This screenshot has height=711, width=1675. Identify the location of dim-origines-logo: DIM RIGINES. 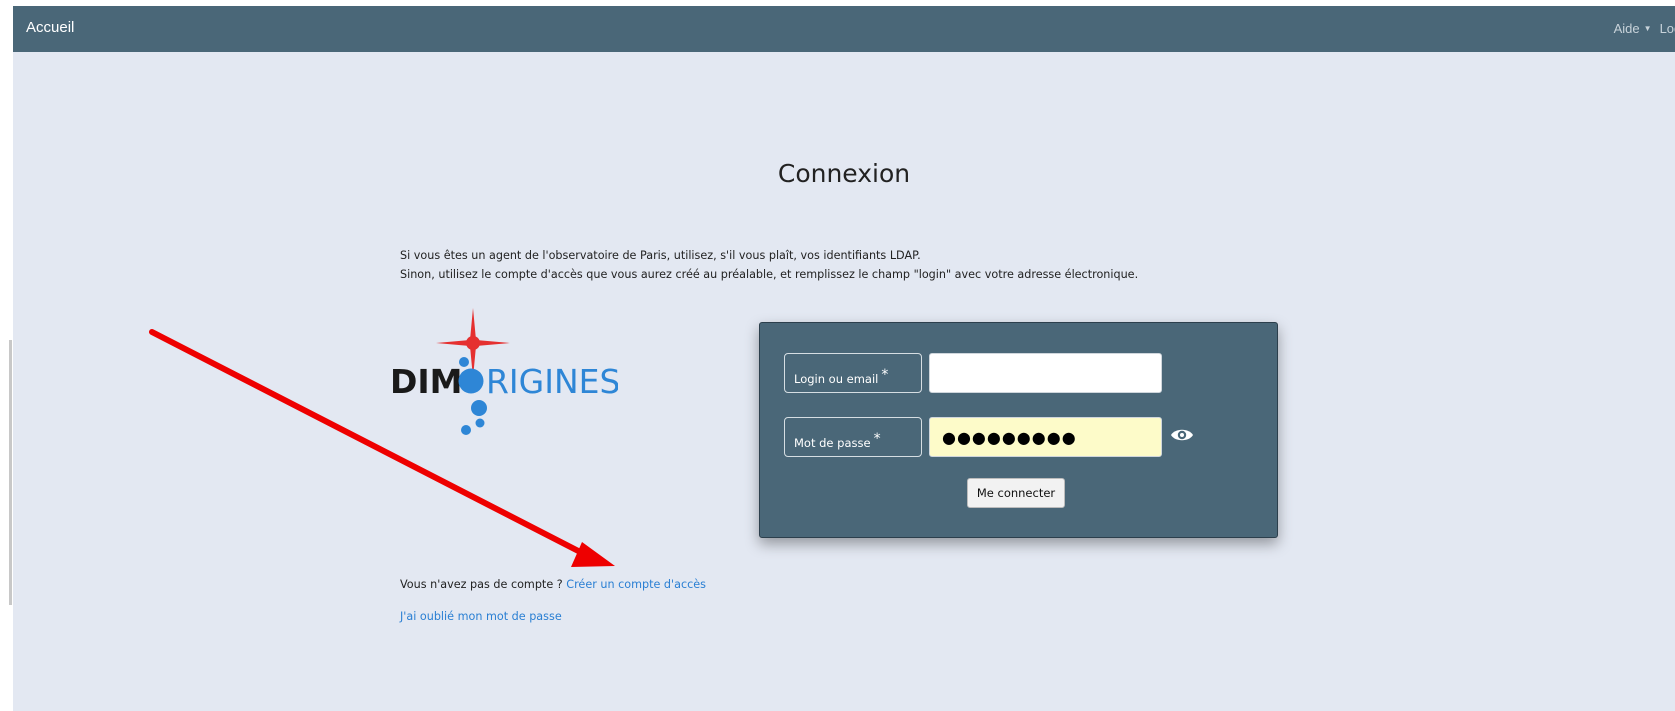
(504, 371).